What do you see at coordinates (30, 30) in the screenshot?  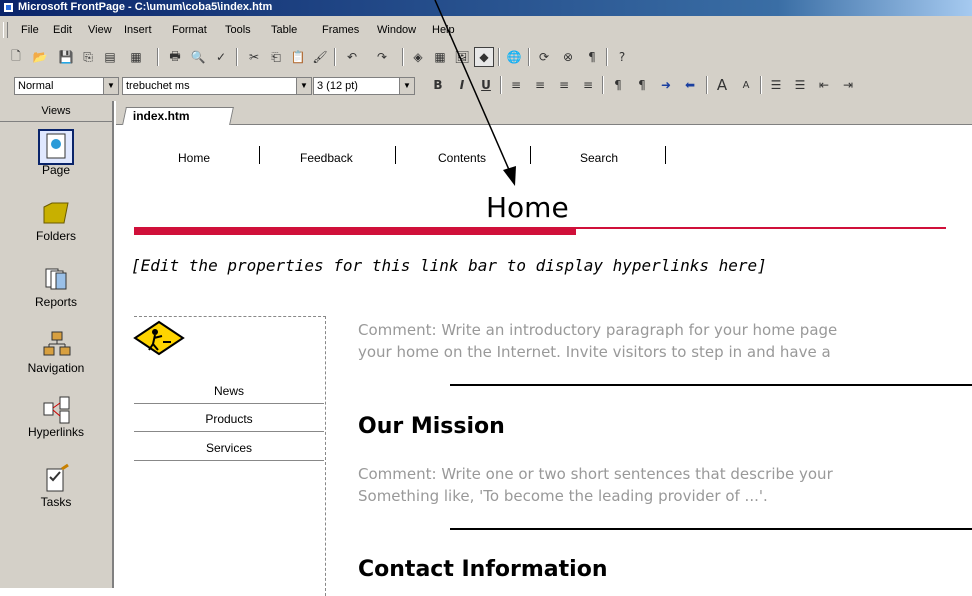 I see `menu-file: File` at bounding box center [30, 30].